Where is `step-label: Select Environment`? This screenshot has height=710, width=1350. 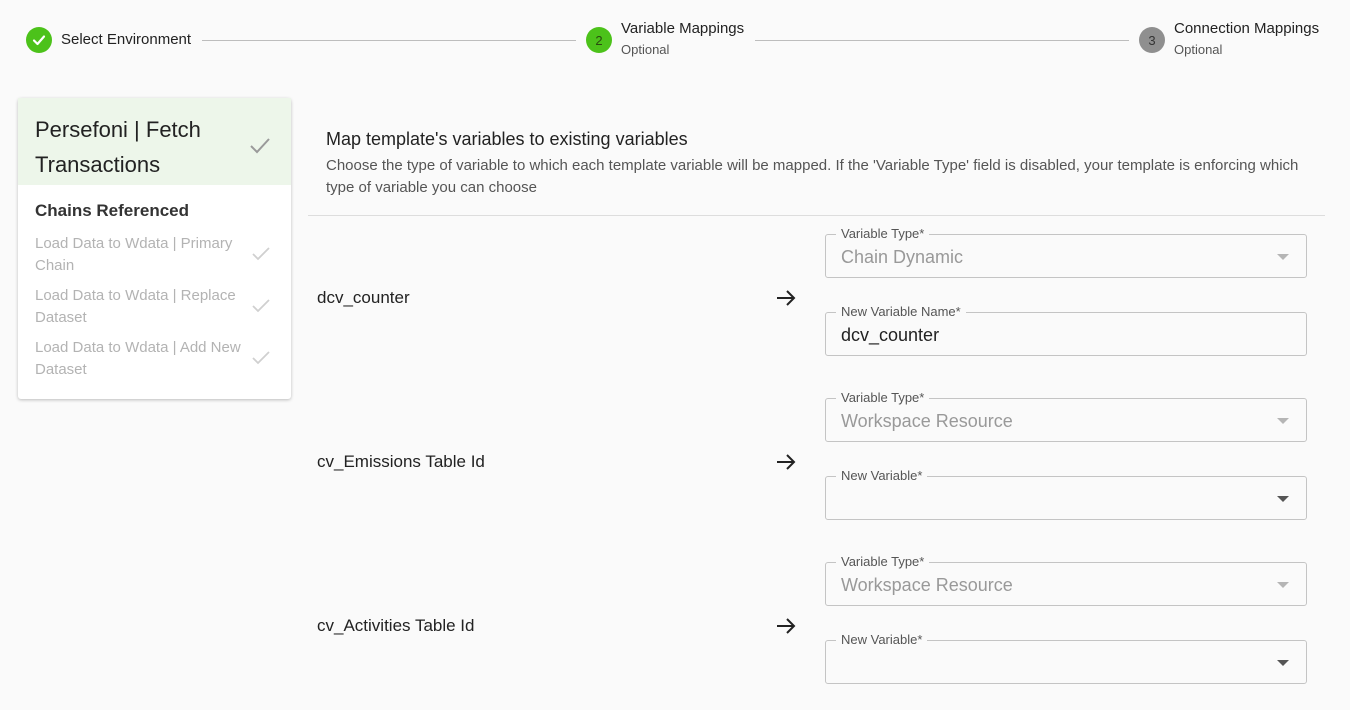 step-label: Select Environment is located at coordinates (126, 39).